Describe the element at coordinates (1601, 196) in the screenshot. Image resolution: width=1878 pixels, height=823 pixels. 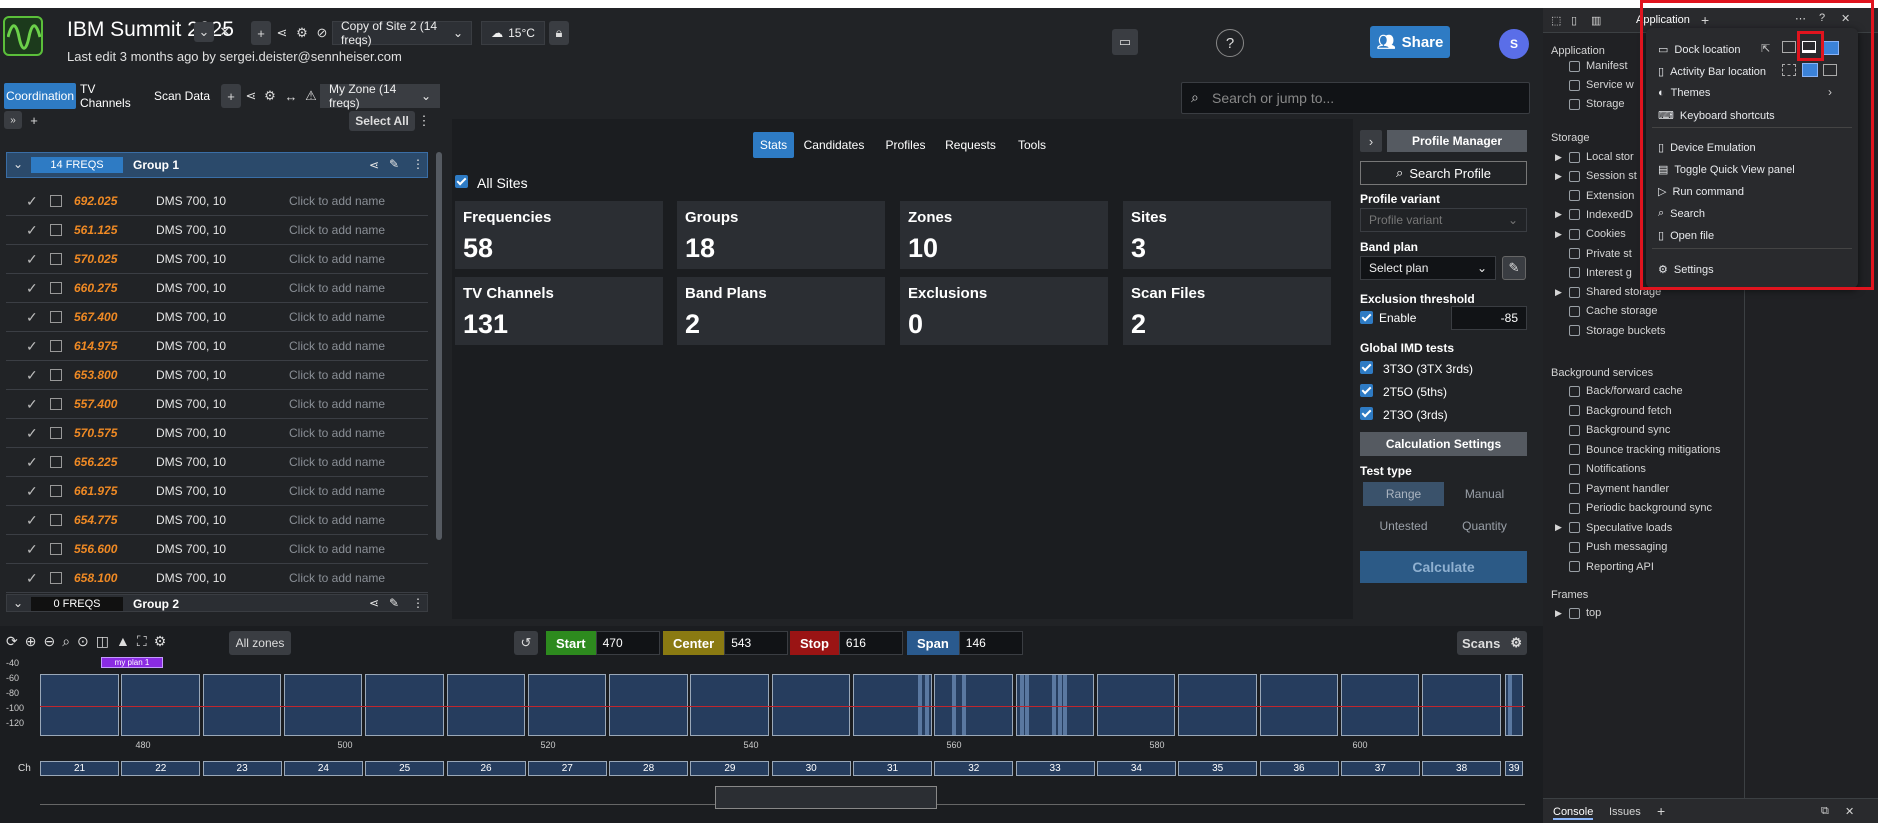
I see `tree-item: Extension` at that location.